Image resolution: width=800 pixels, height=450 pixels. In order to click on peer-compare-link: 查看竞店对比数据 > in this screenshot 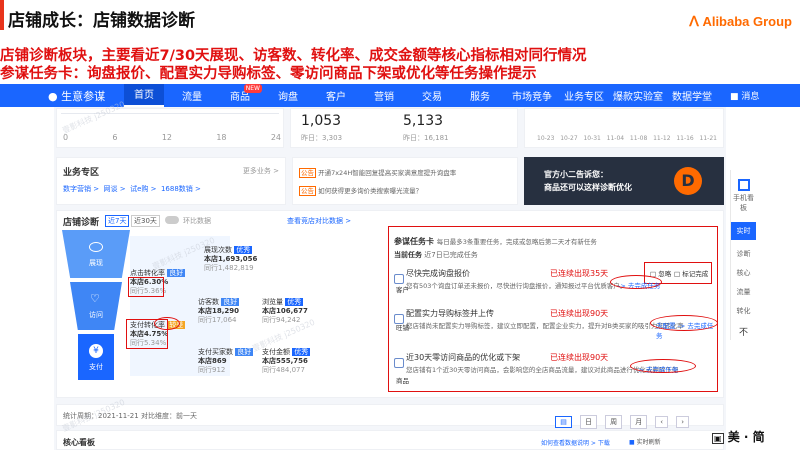, I will do `click(319, 221)`.